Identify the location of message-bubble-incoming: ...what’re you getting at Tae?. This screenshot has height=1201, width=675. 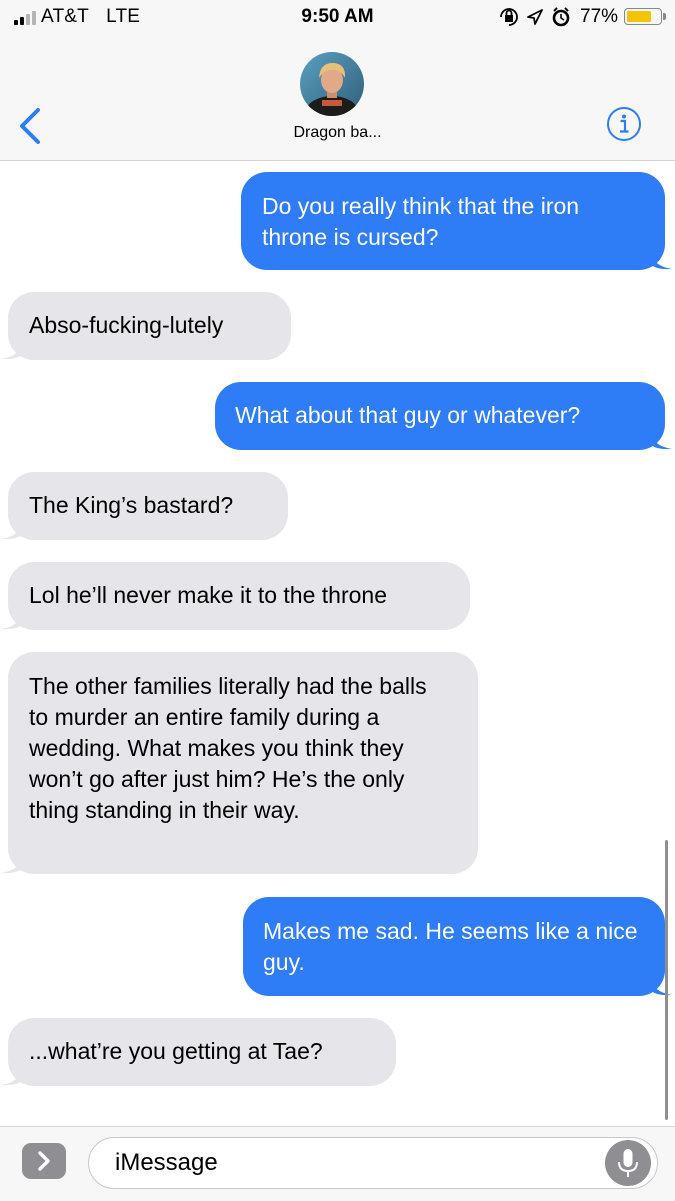
(198, 1052).